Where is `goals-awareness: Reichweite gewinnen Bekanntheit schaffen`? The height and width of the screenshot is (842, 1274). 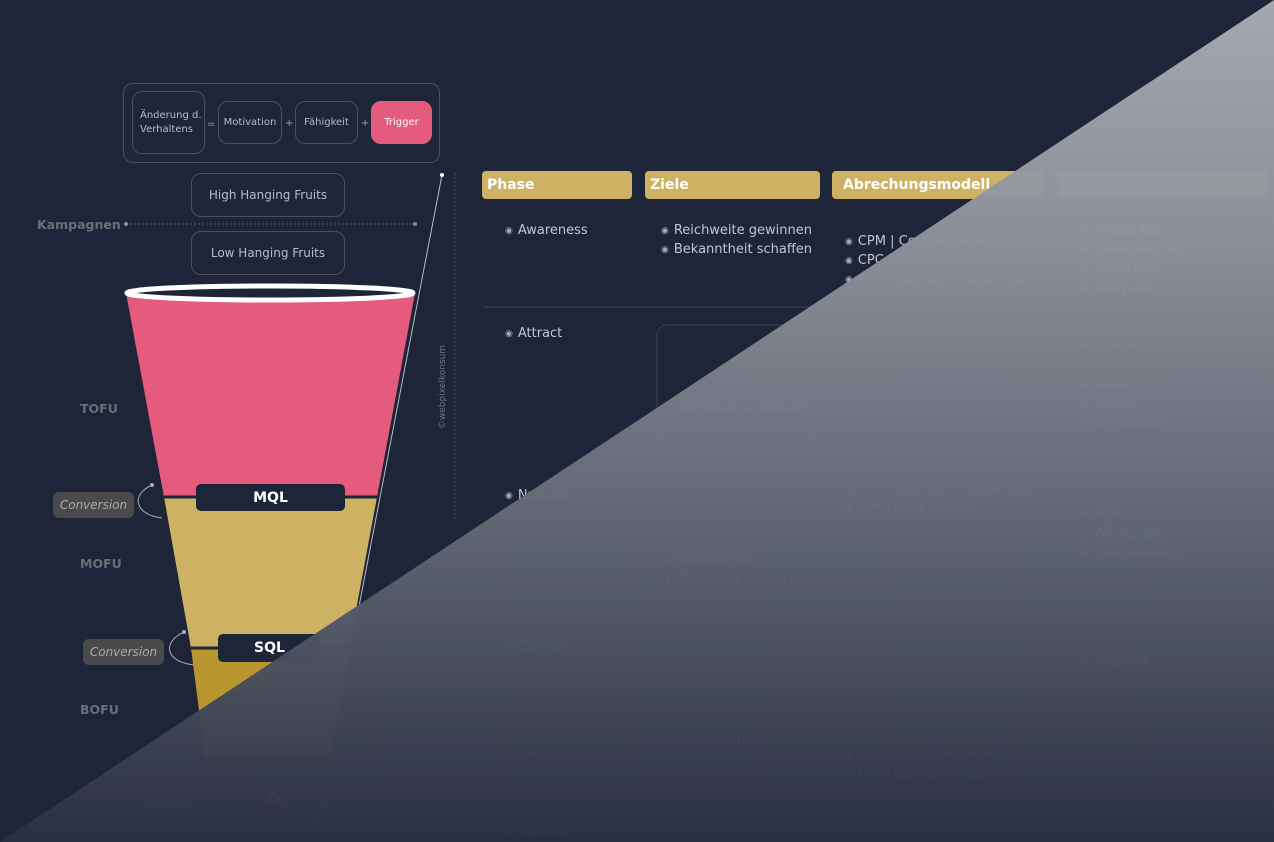 goals-awareness: Reichweite gewinnen Bekanntheit schaffen is located at coordinates (736, 241).